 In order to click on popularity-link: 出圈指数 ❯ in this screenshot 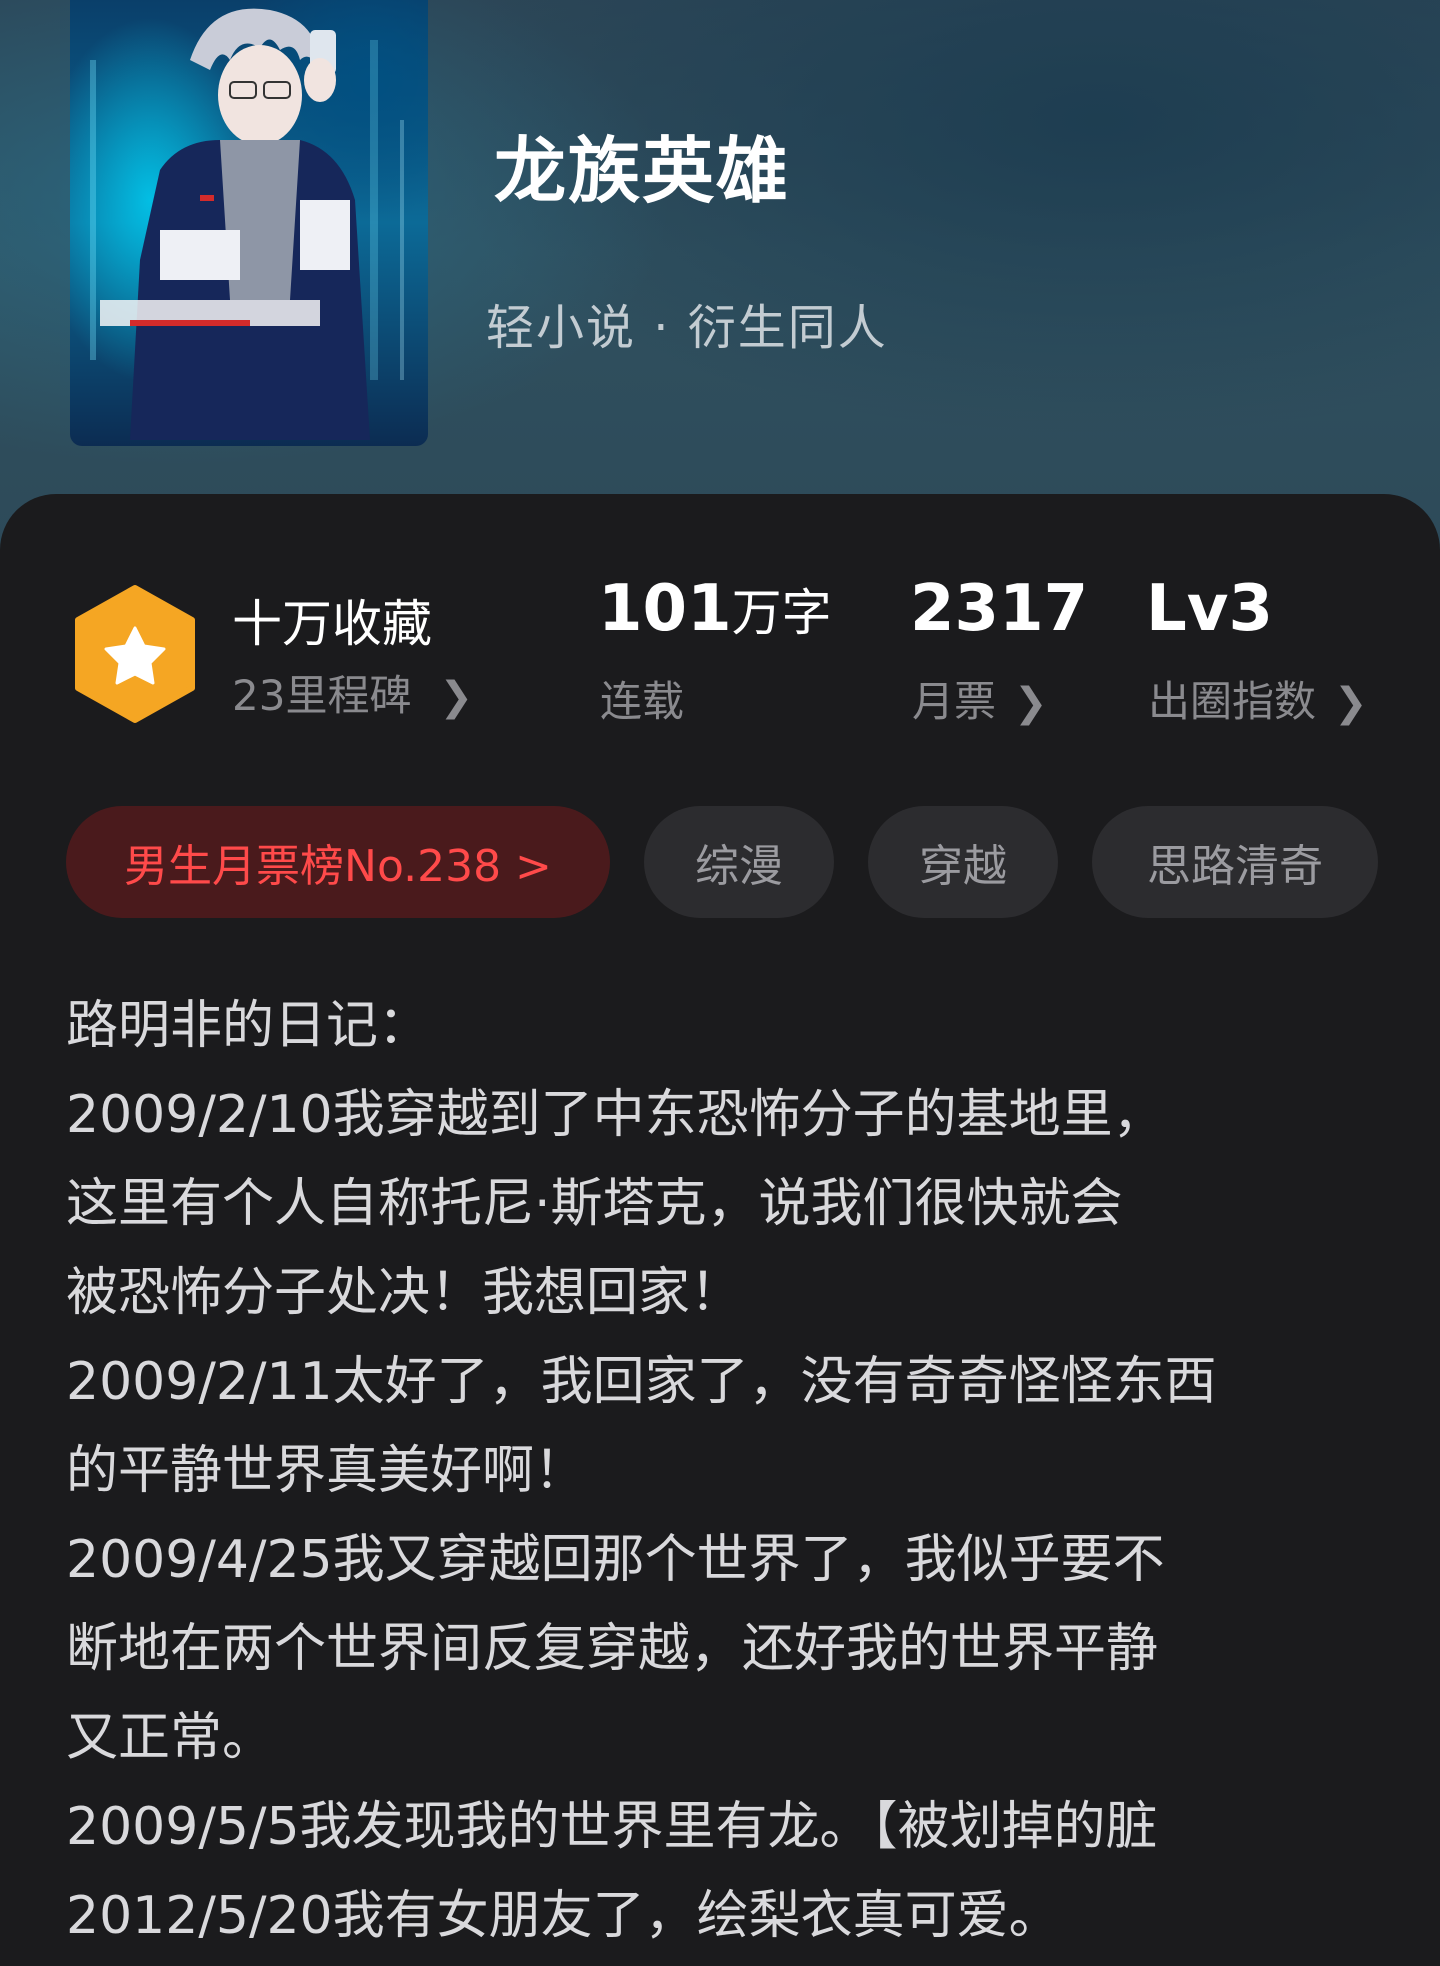, I will do `click(1258, 698)`.